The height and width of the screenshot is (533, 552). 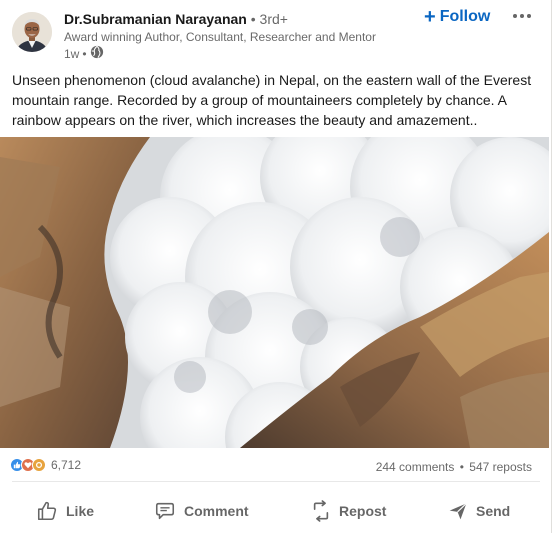 I want to click on connection-degree: 3rd+, so click(x=273, y=19).